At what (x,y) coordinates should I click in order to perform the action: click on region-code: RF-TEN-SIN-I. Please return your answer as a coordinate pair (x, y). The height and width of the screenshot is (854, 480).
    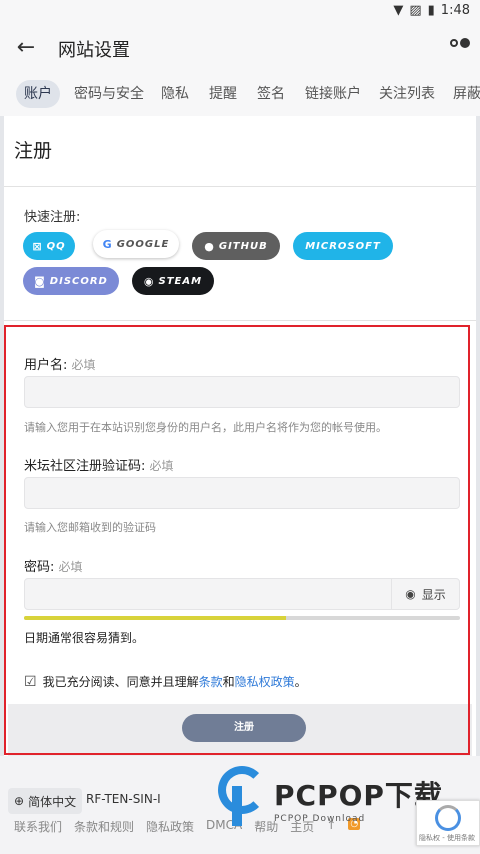
    Looking at the image, I should click on (123, 799).